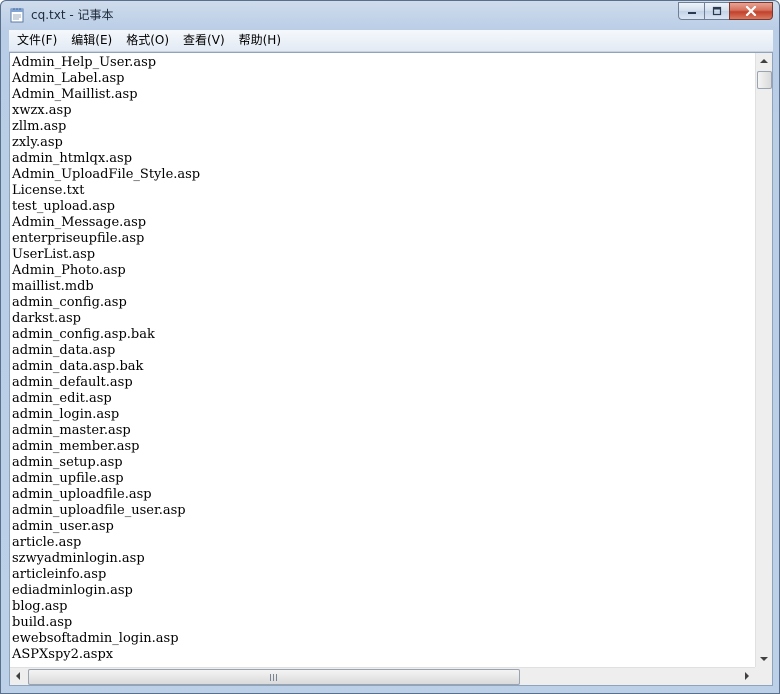 The width and height of the screenshot is (780, 694). What do you see at coordinates (260, 40) in the screenshot?
I see `menu-help: 帮助(H)` at bounding box center [260, 40].